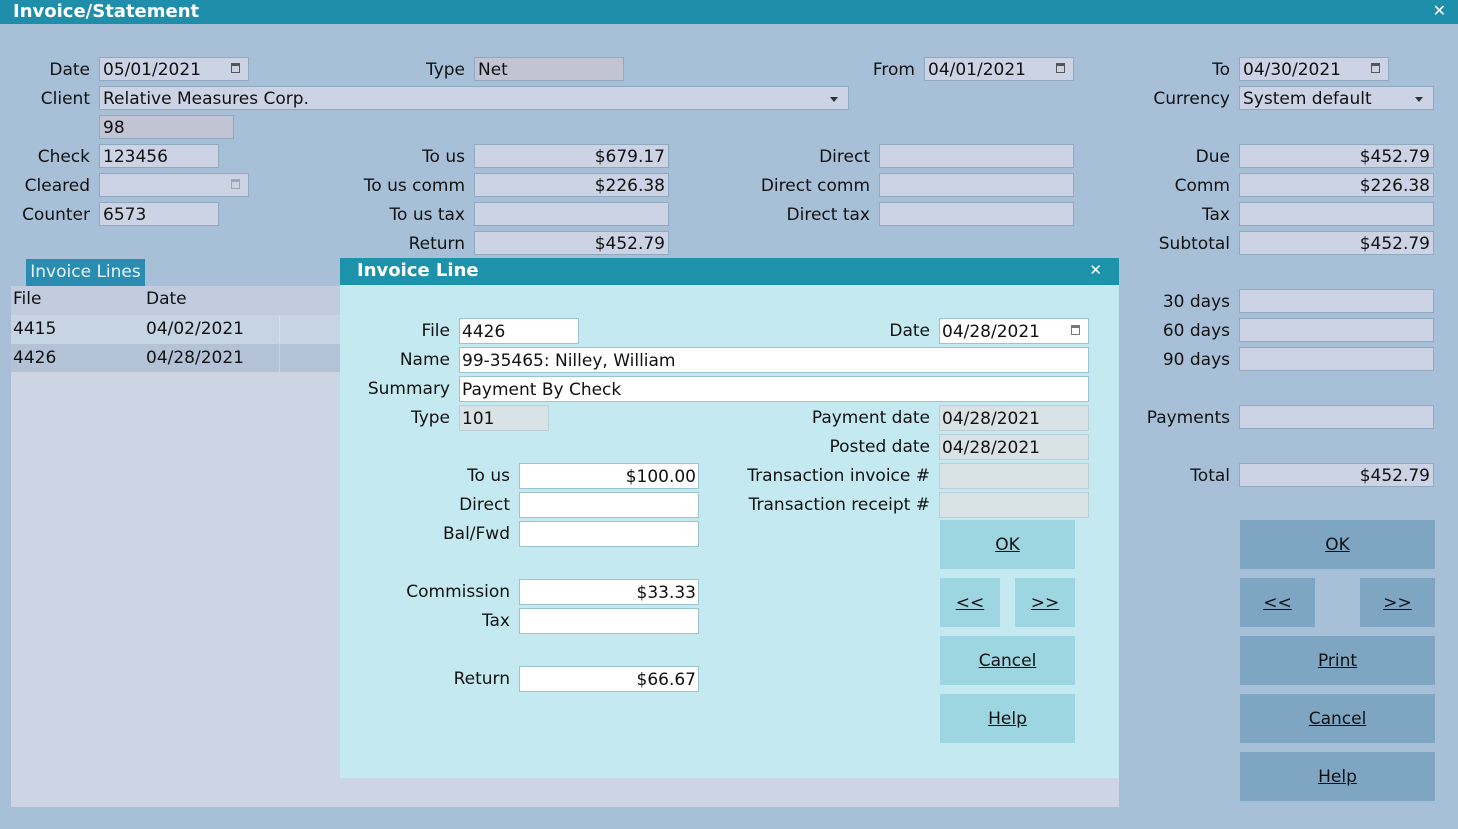  What do you see at coordinates (1336, 185) in the screenshot?
I see `comm-field: $226.38` at bounding box center [1336, 185].